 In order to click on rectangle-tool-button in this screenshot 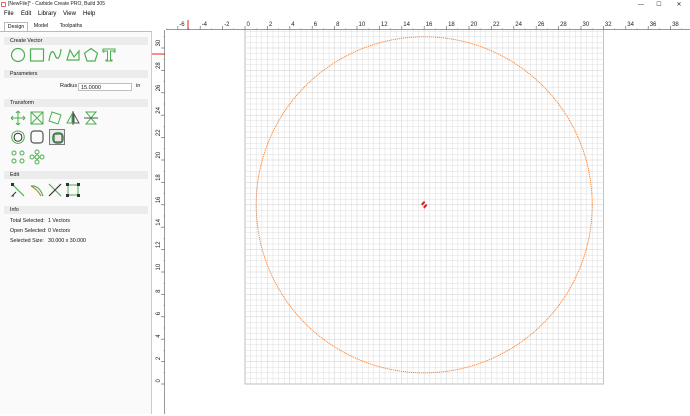, I will do `click(37, 55)`.